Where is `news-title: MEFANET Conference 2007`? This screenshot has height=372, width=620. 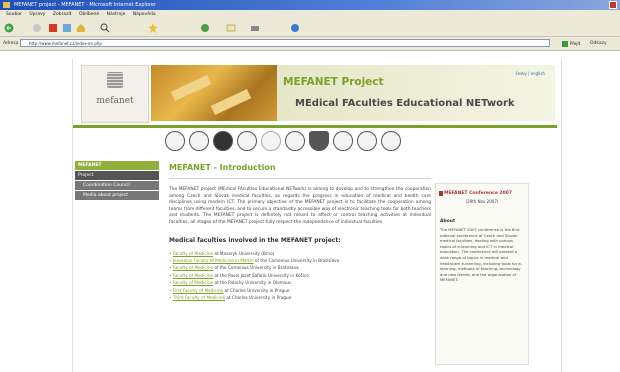 news-title: MEFANET Conference 2007 is located at coordinates (478, 193).